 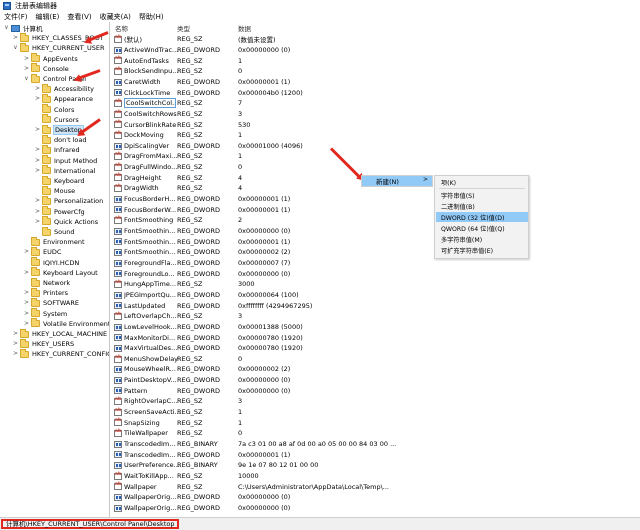 What do you see at coordinates (375, 167) in the screenshot?
I see `value-row: DragFullWindo...REG_SZ 0` at bounding box center [375, 167].